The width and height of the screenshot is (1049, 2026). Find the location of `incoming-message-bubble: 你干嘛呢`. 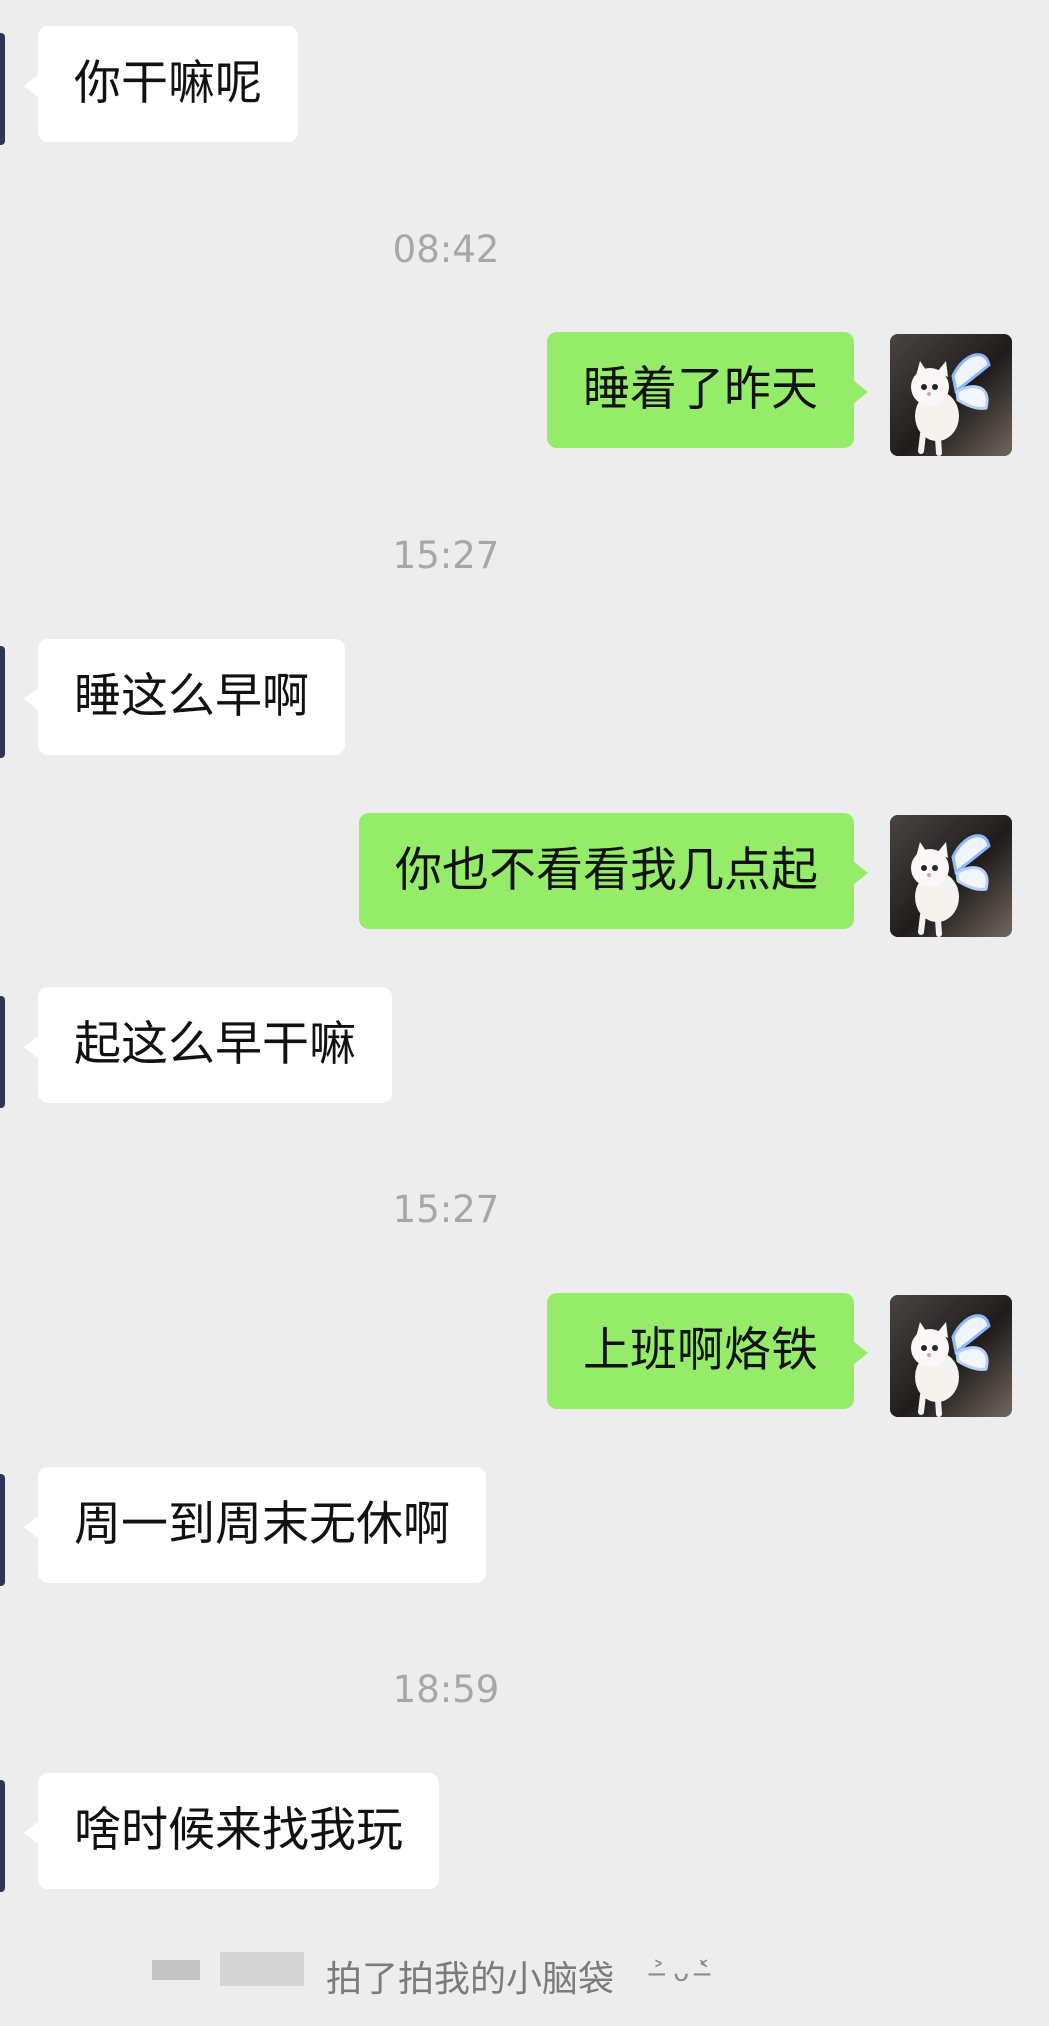

incoming-message-bubble: 你干嘛呢 is located at coordinates (161, 84).